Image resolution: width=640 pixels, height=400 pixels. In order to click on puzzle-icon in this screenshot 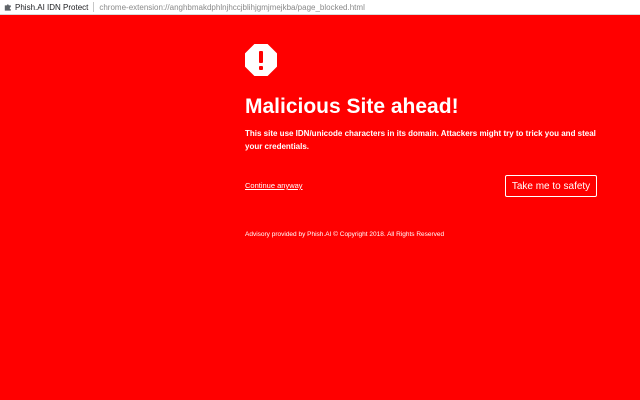, I will do `click(7, 7)`.